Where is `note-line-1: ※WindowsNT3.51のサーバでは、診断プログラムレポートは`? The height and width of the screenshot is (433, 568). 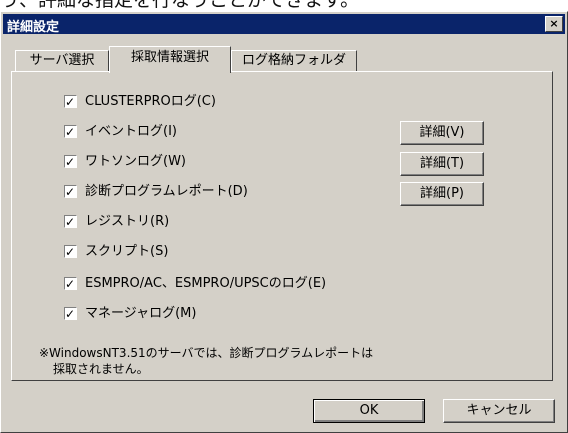 note-line-1: ※WindowsNT3.51のサーバでは、診断プログラムレポートは is located at coordinates (206, 353).